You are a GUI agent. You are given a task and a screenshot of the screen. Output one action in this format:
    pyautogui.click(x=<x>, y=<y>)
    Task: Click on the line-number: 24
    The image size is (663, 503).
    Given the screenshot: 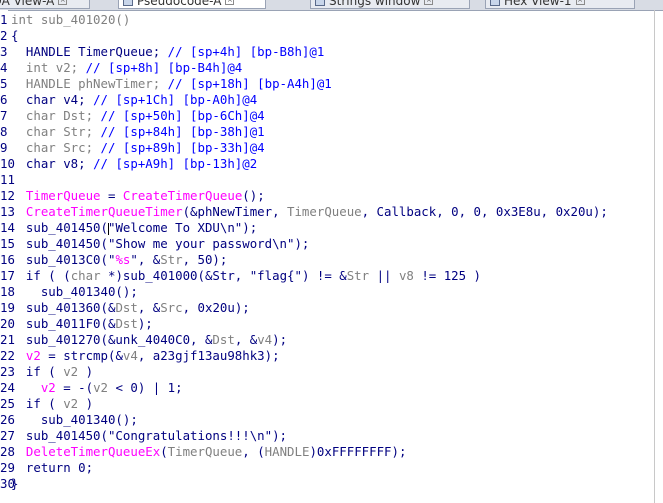 What is the action you would take?
    pyautogui.click(x=7, y=387)
    